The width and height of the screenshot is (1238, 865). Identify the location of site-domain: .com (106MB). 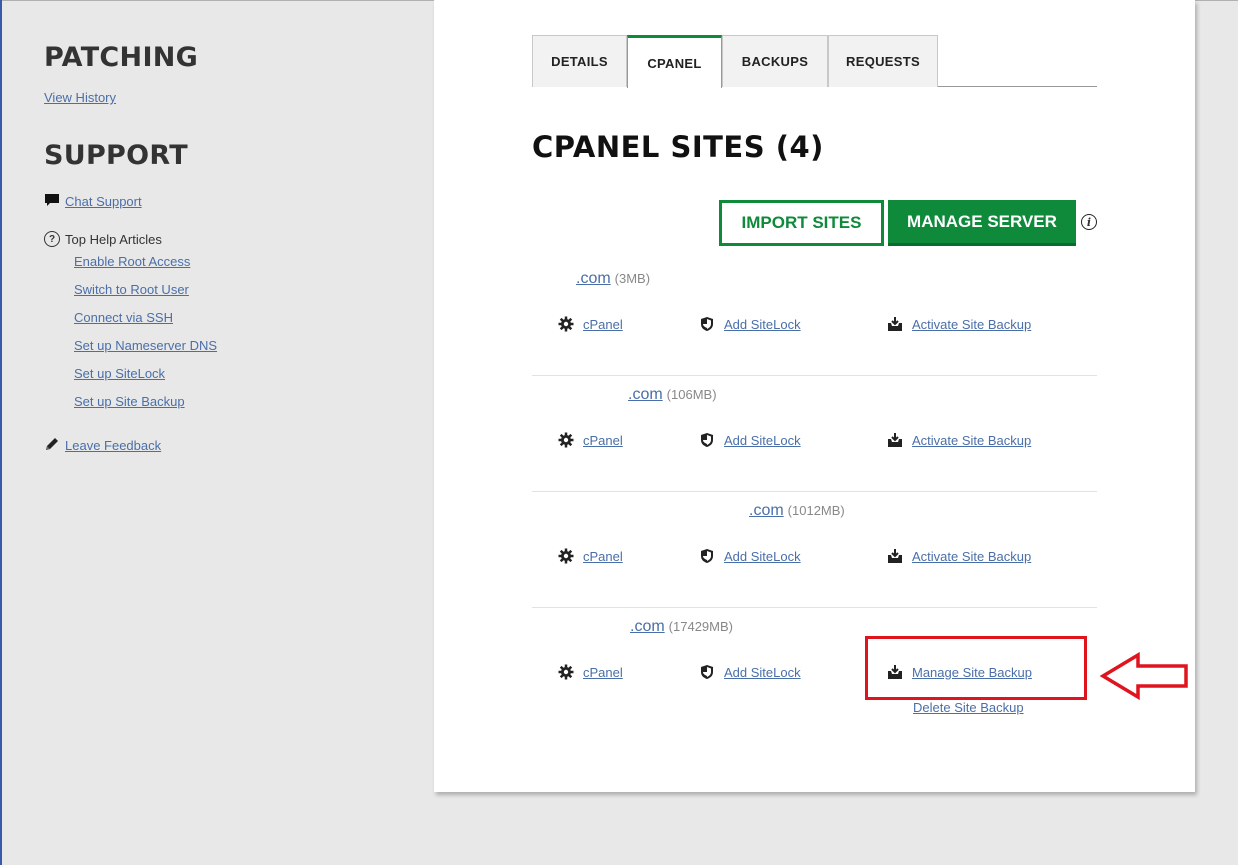
(672, 395).